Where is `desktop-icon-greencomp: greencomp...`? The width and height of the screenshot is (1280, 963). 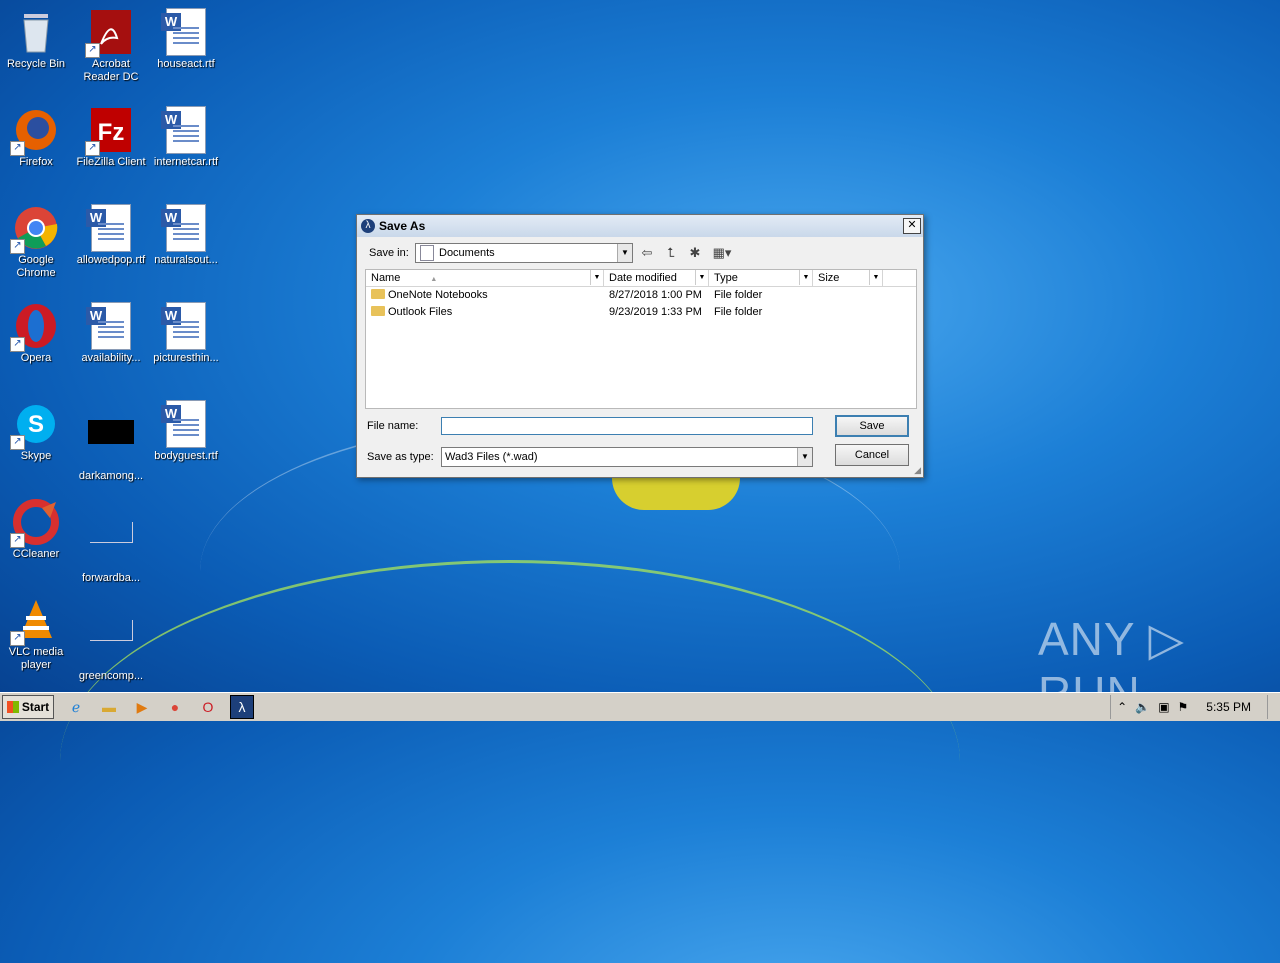
desktop-icon-greencomp: greencomp... is located at coordinates (111, 639).